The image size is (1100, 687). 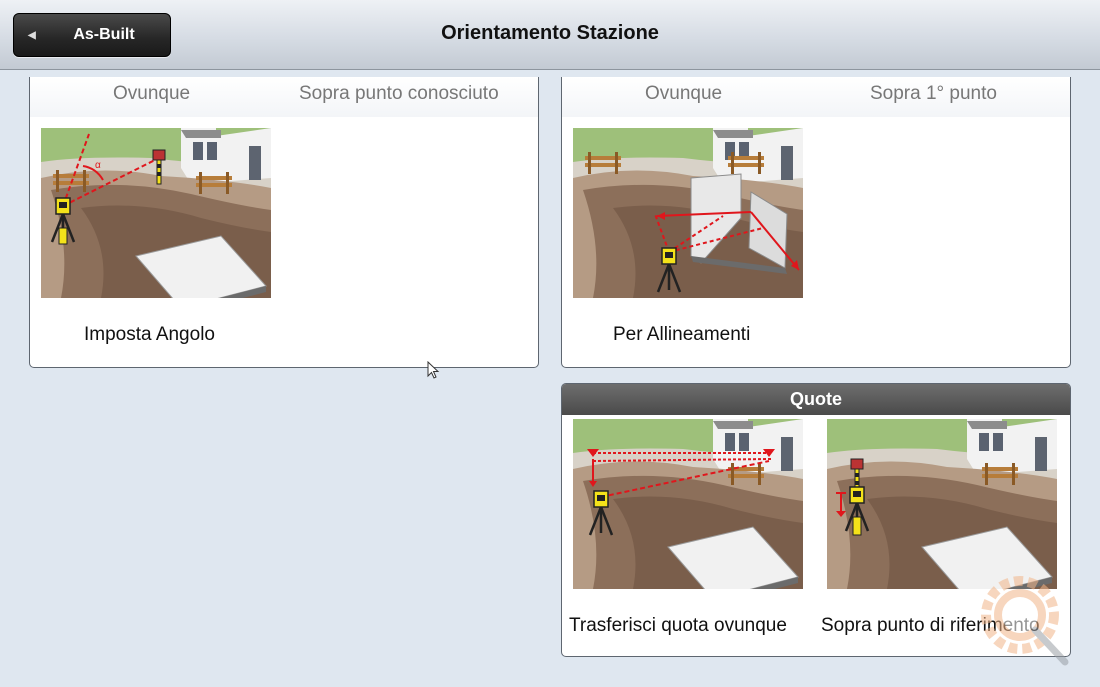 What do you see at coordinates (156, 213) in the screenshot?
I see `imposta-angolo-illustration: α` at bounding box center [156, 213].